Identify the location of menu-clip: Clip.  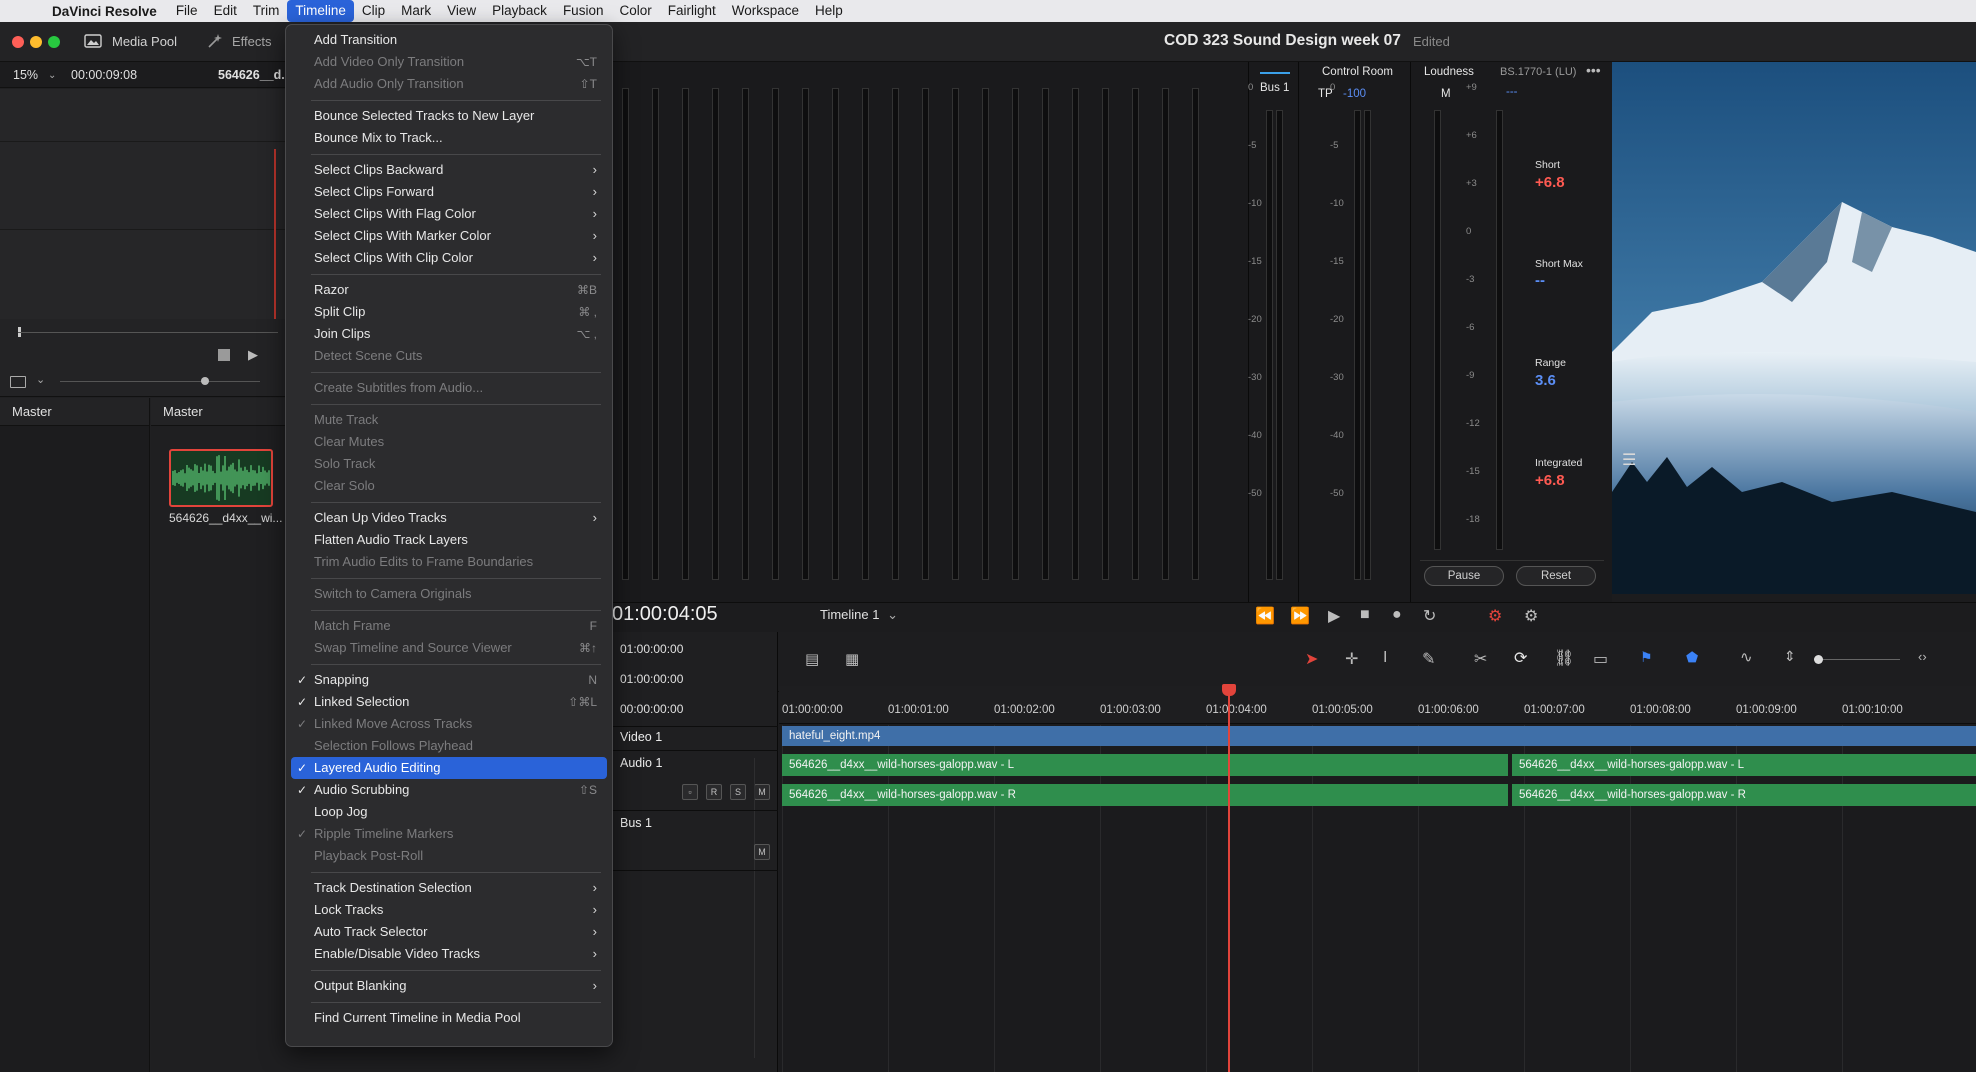
(373, 11).